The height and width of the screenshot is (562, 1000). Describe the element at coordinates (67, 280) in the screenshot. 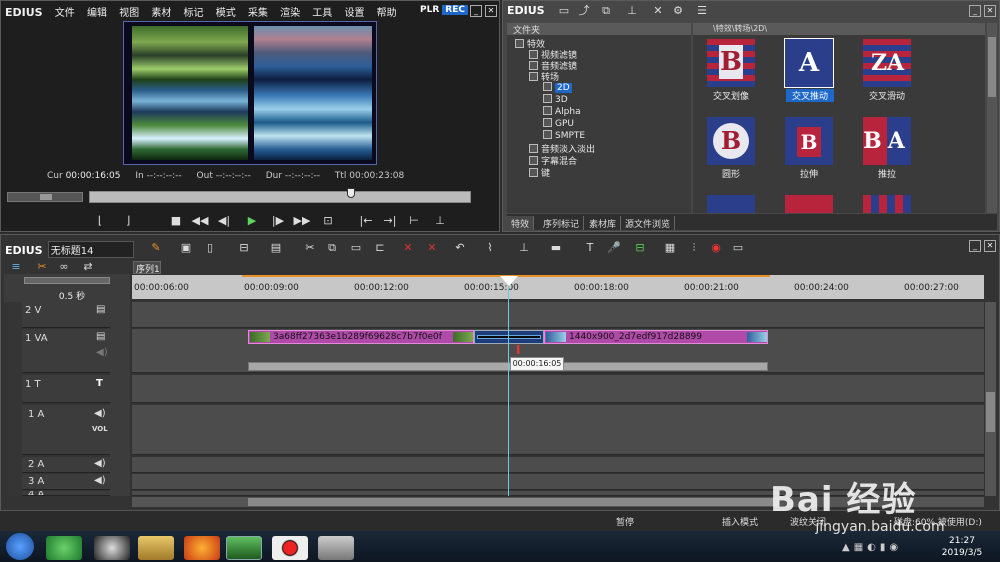

I see `zoom-slider` at that location.